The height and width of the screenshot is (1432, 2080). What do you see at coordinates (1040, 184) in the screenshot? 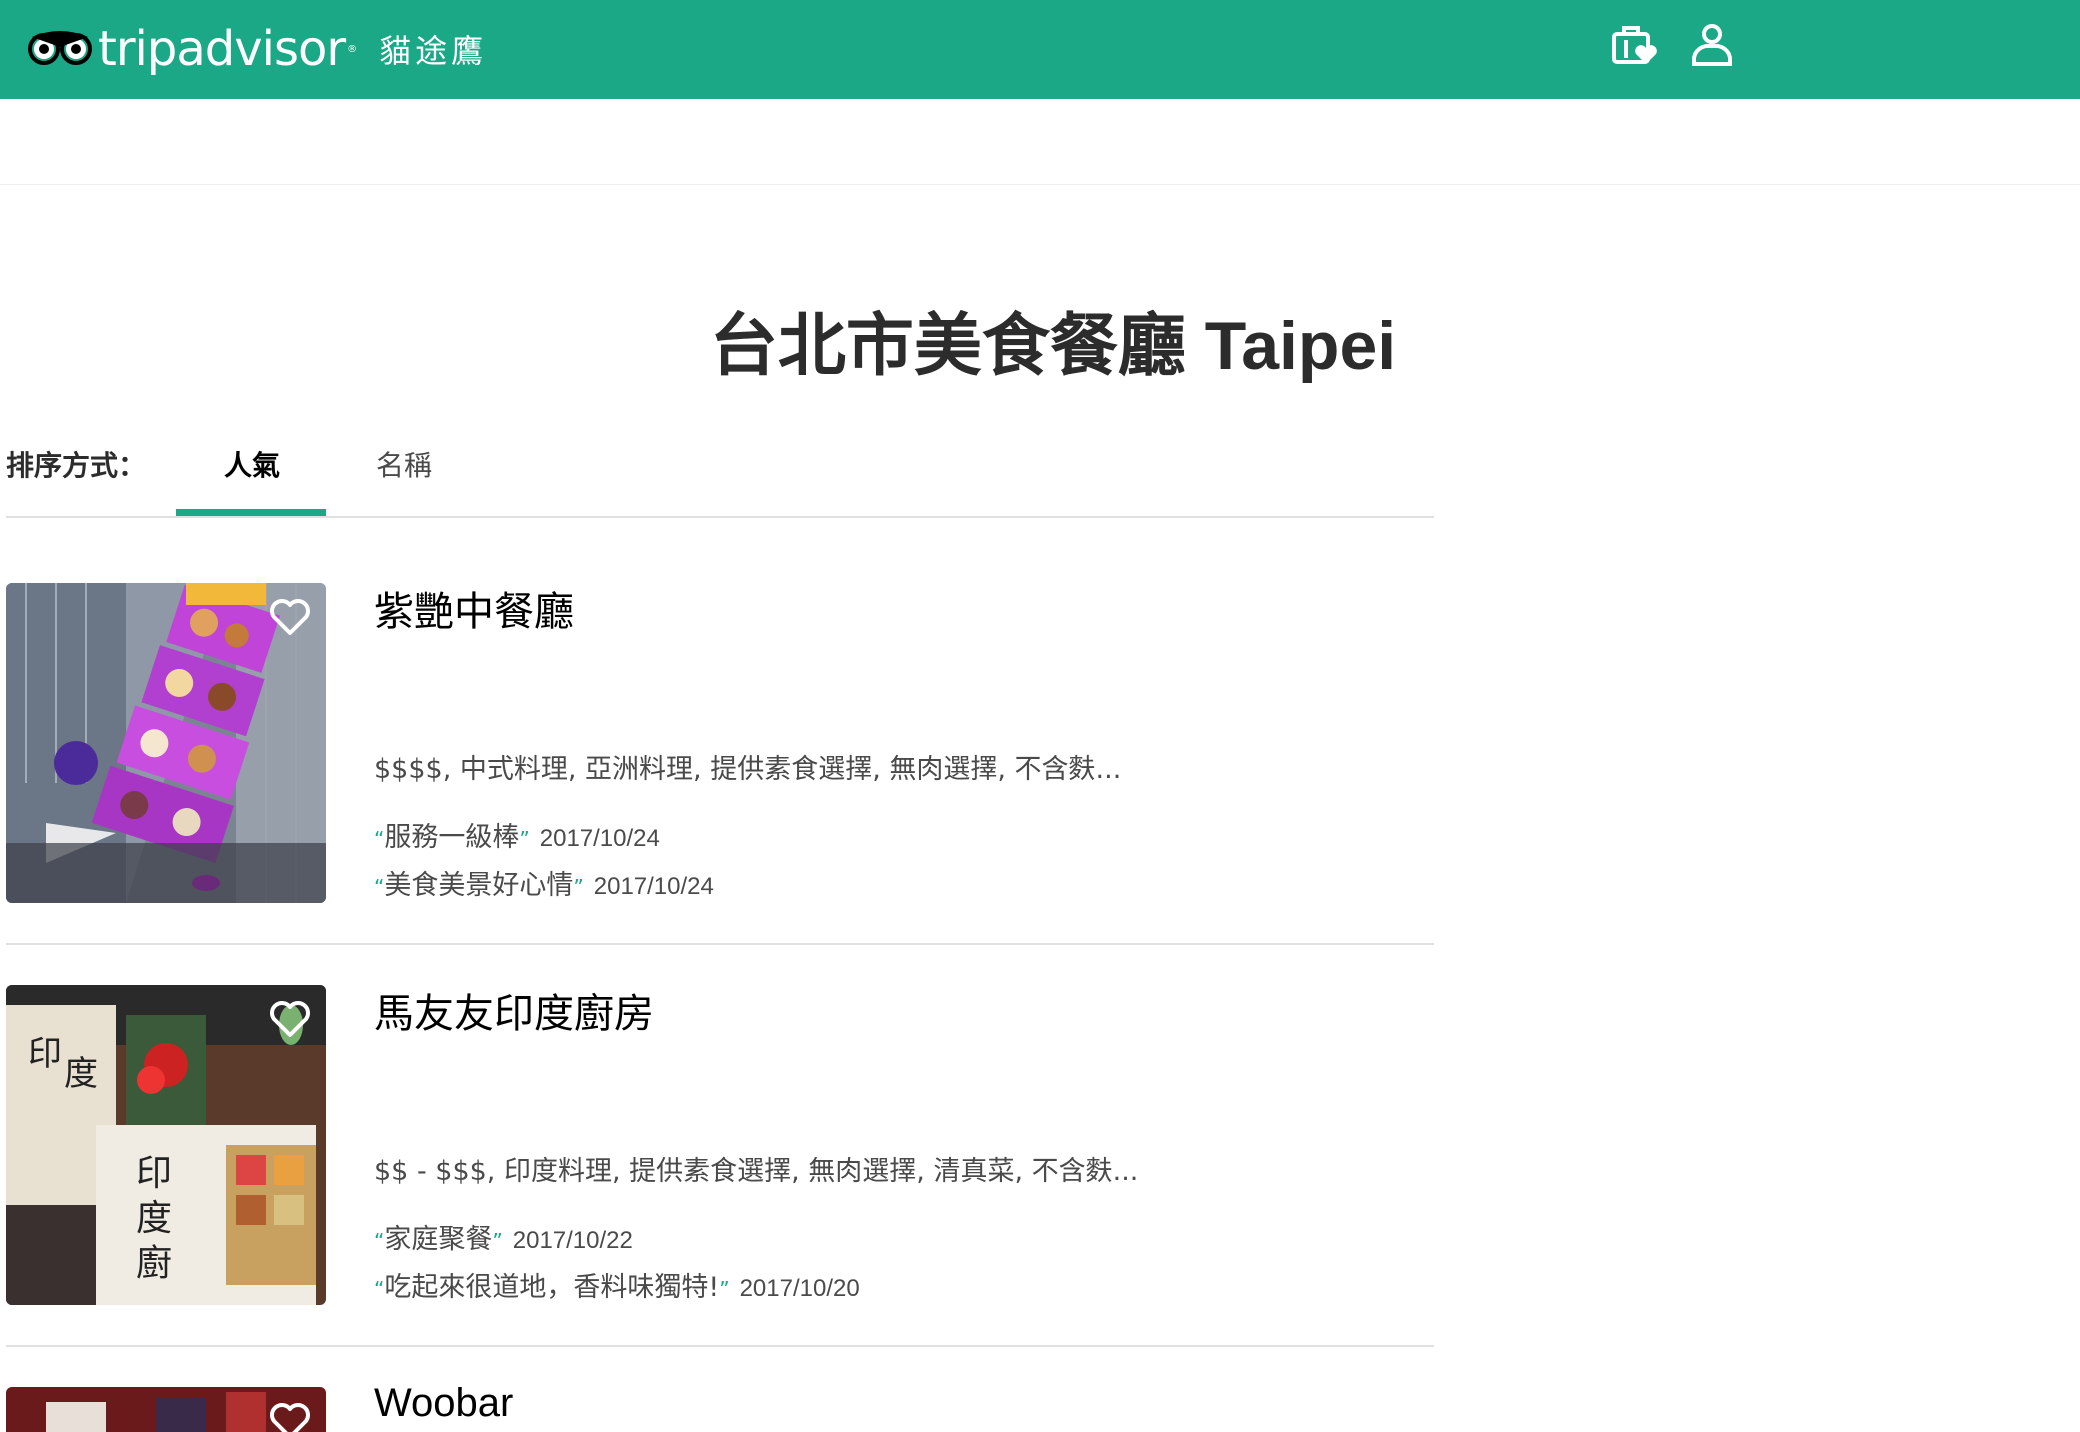
I see `header-divider` at bounding box center [1040, 184].